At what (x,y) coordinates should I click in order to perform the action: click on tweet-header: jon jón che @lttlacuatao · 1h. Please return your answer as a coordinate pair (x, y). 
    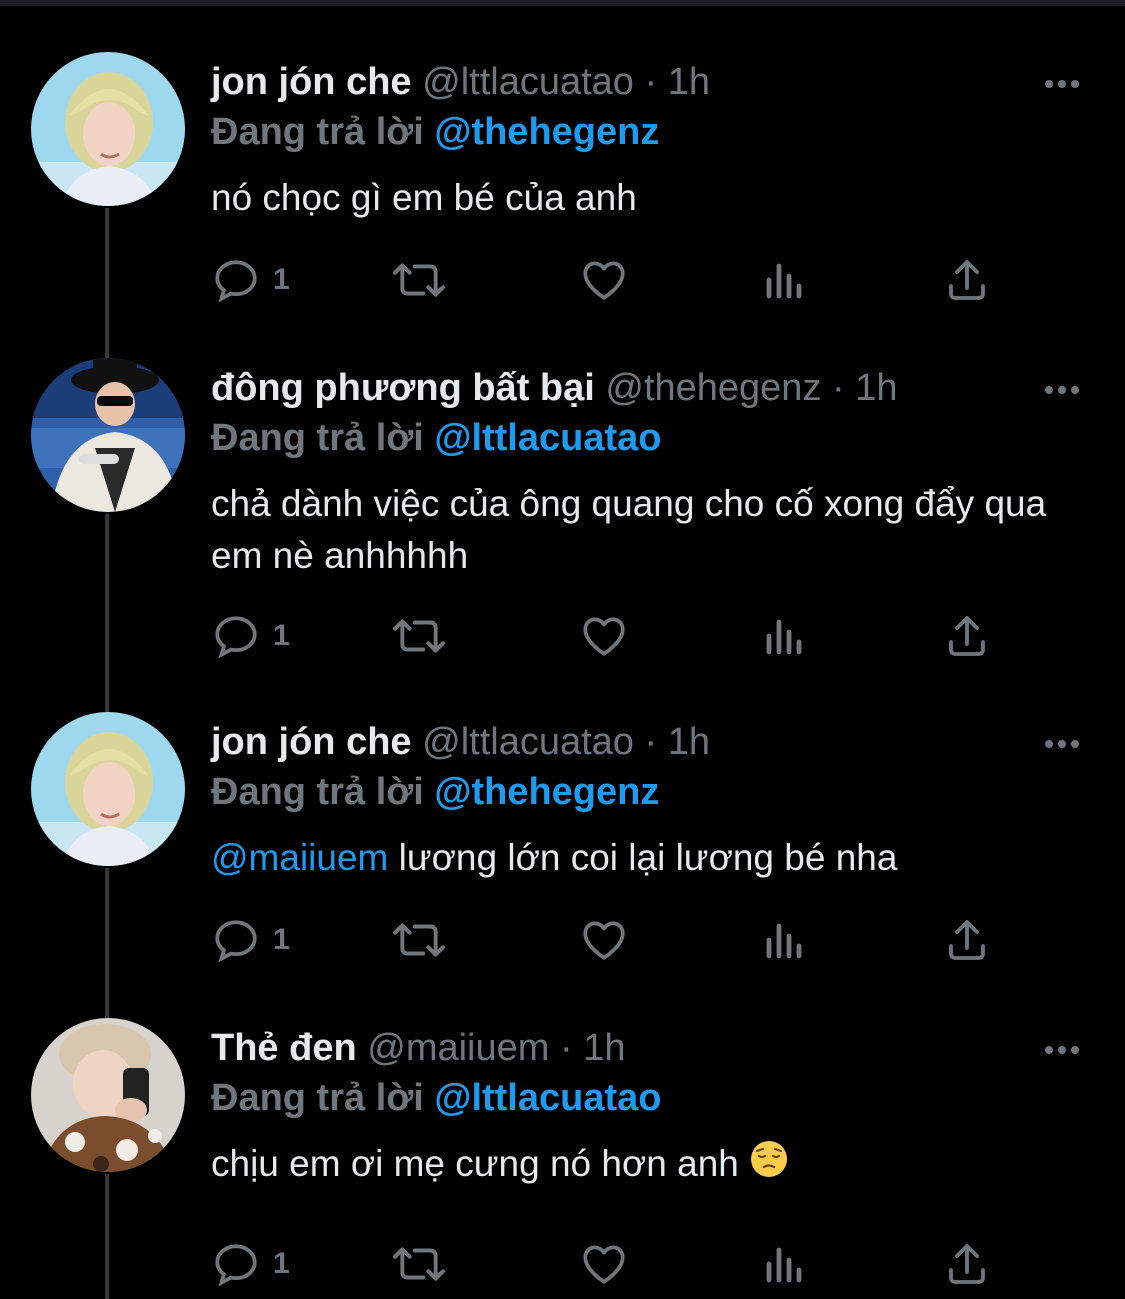
    Looking at the image, I should click on (460, 82).